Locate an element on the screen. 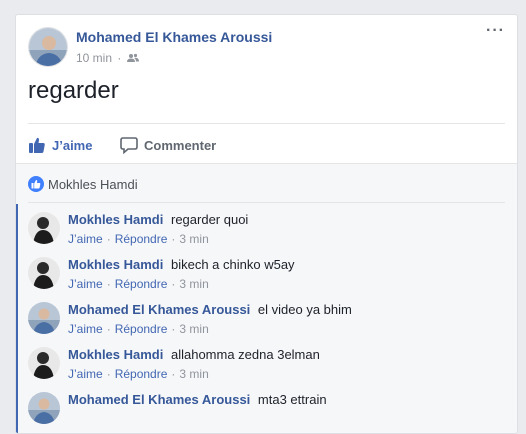 The width and height of the screenshot is (526, 434). author-avatar is located at coordinates (48, 47).